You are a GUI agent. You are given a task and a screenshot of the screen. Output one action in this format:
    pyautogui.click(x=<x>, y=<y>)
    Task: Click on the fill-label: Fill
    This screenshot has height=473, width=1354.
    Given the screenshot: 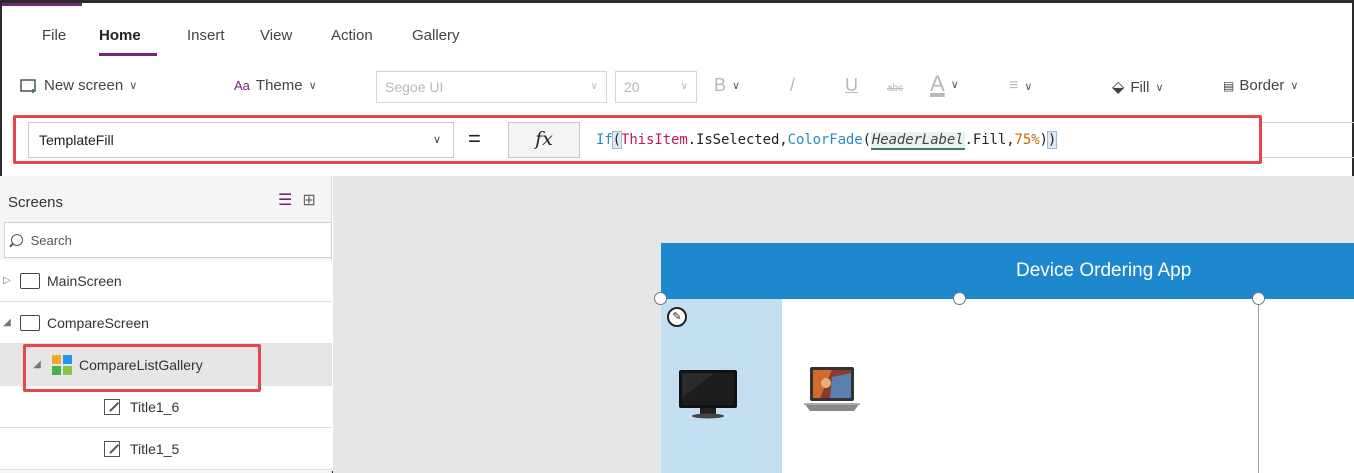 What is the action you would take?
    pyautogui.click(x=1140, y=87)
    